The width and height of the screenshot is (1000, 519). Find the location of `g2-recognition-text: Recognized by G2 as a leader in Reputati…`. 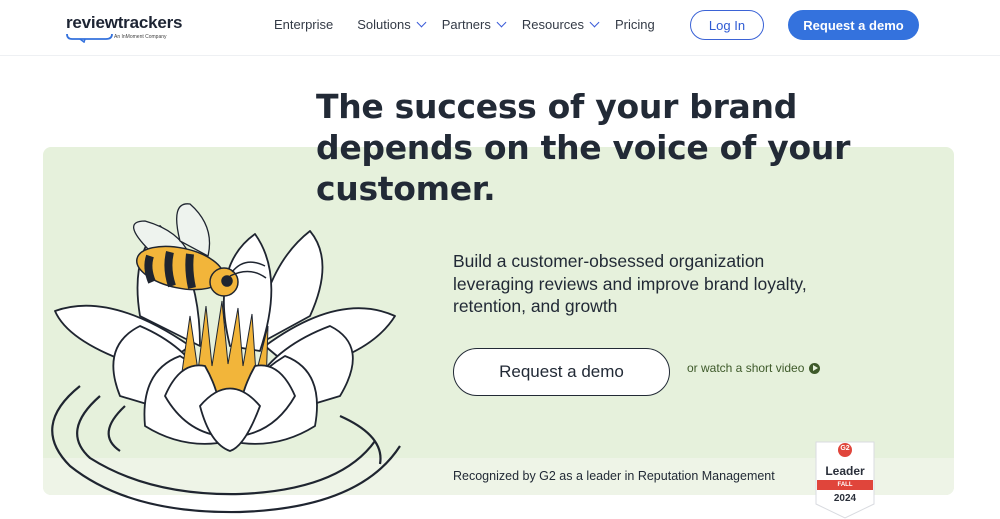

g2-recognition-text: Recognized by G2 as a leader in Reputati… is located at coordinates (614, 476).